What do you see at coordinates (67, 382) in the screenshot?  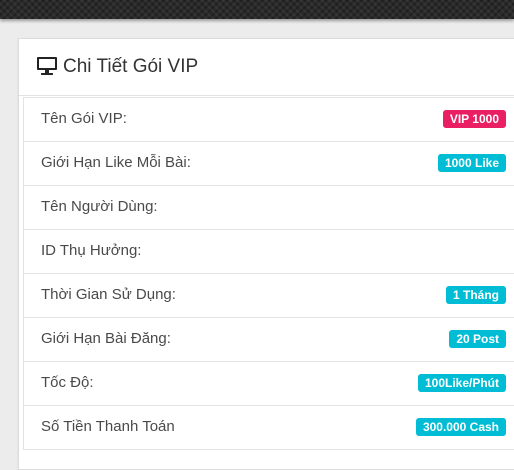 I see `row-label: Tốc Độ:` at bounding box center [67, 382].